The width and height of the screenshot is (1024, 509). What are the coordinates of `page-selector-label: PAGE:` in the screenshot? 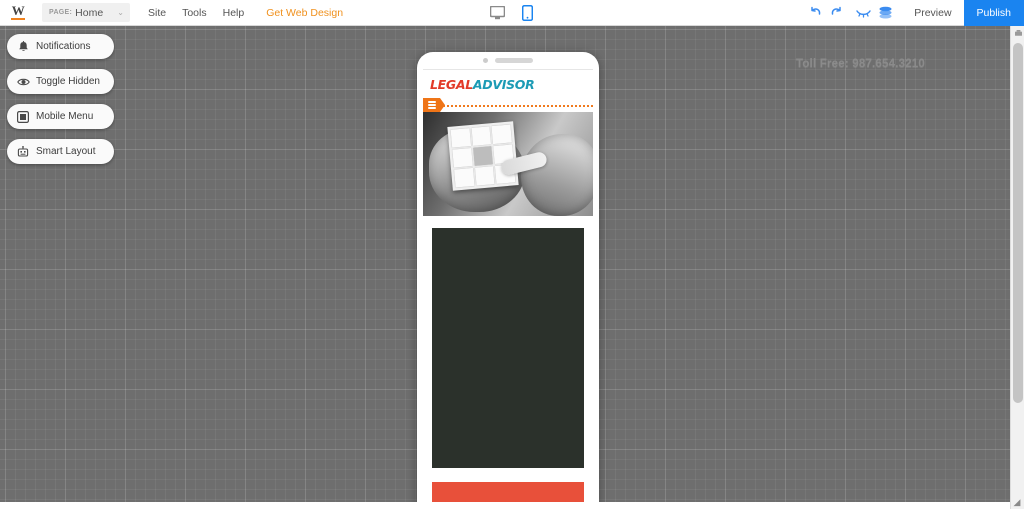 It's located at (61, 12).